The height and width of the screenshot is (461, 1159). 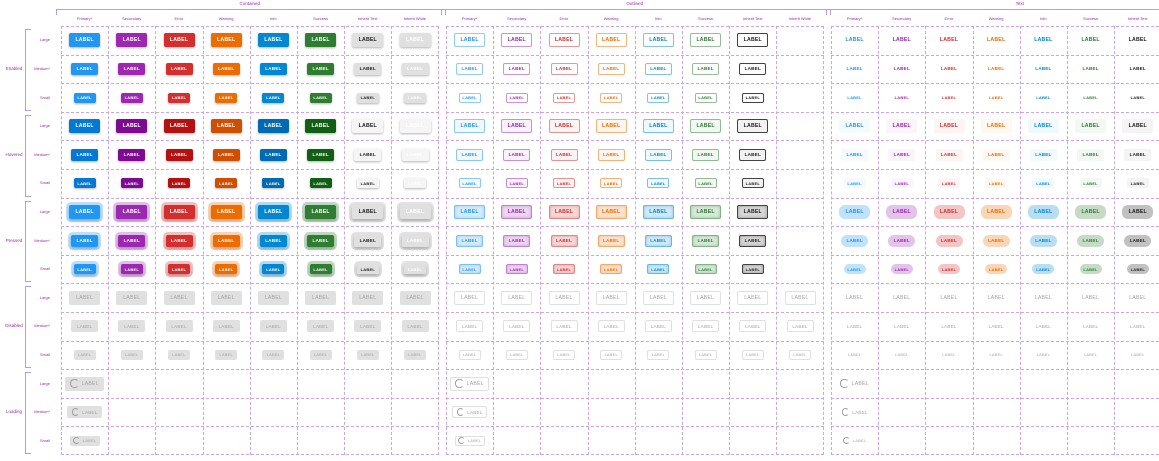 What do you see at coordinates (226, 68) in the screenshot?
I see `contained-warning-enabled-medium-button: LABEL` at bounding box center [226, 68].